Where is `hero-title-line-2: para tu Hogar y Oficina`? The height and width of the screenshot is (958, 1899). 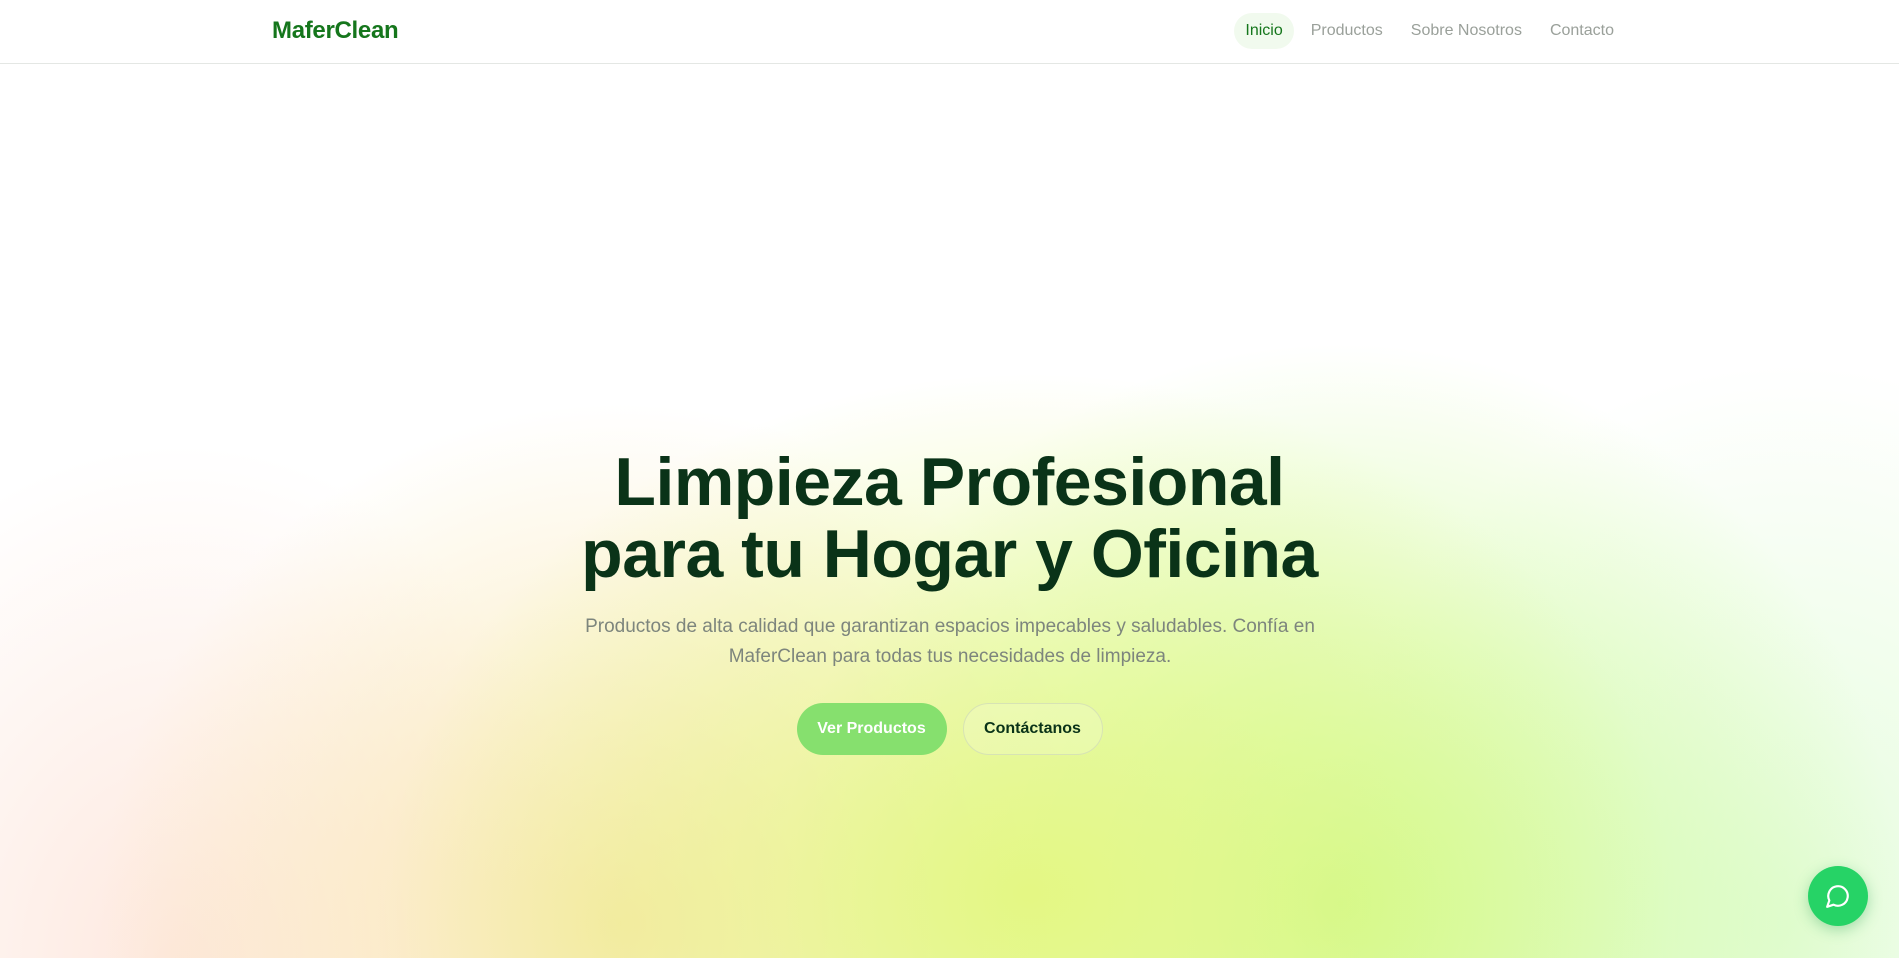
hero-title-line-2: para tu Hogar y Oficina is located at coordinates (949, 554).